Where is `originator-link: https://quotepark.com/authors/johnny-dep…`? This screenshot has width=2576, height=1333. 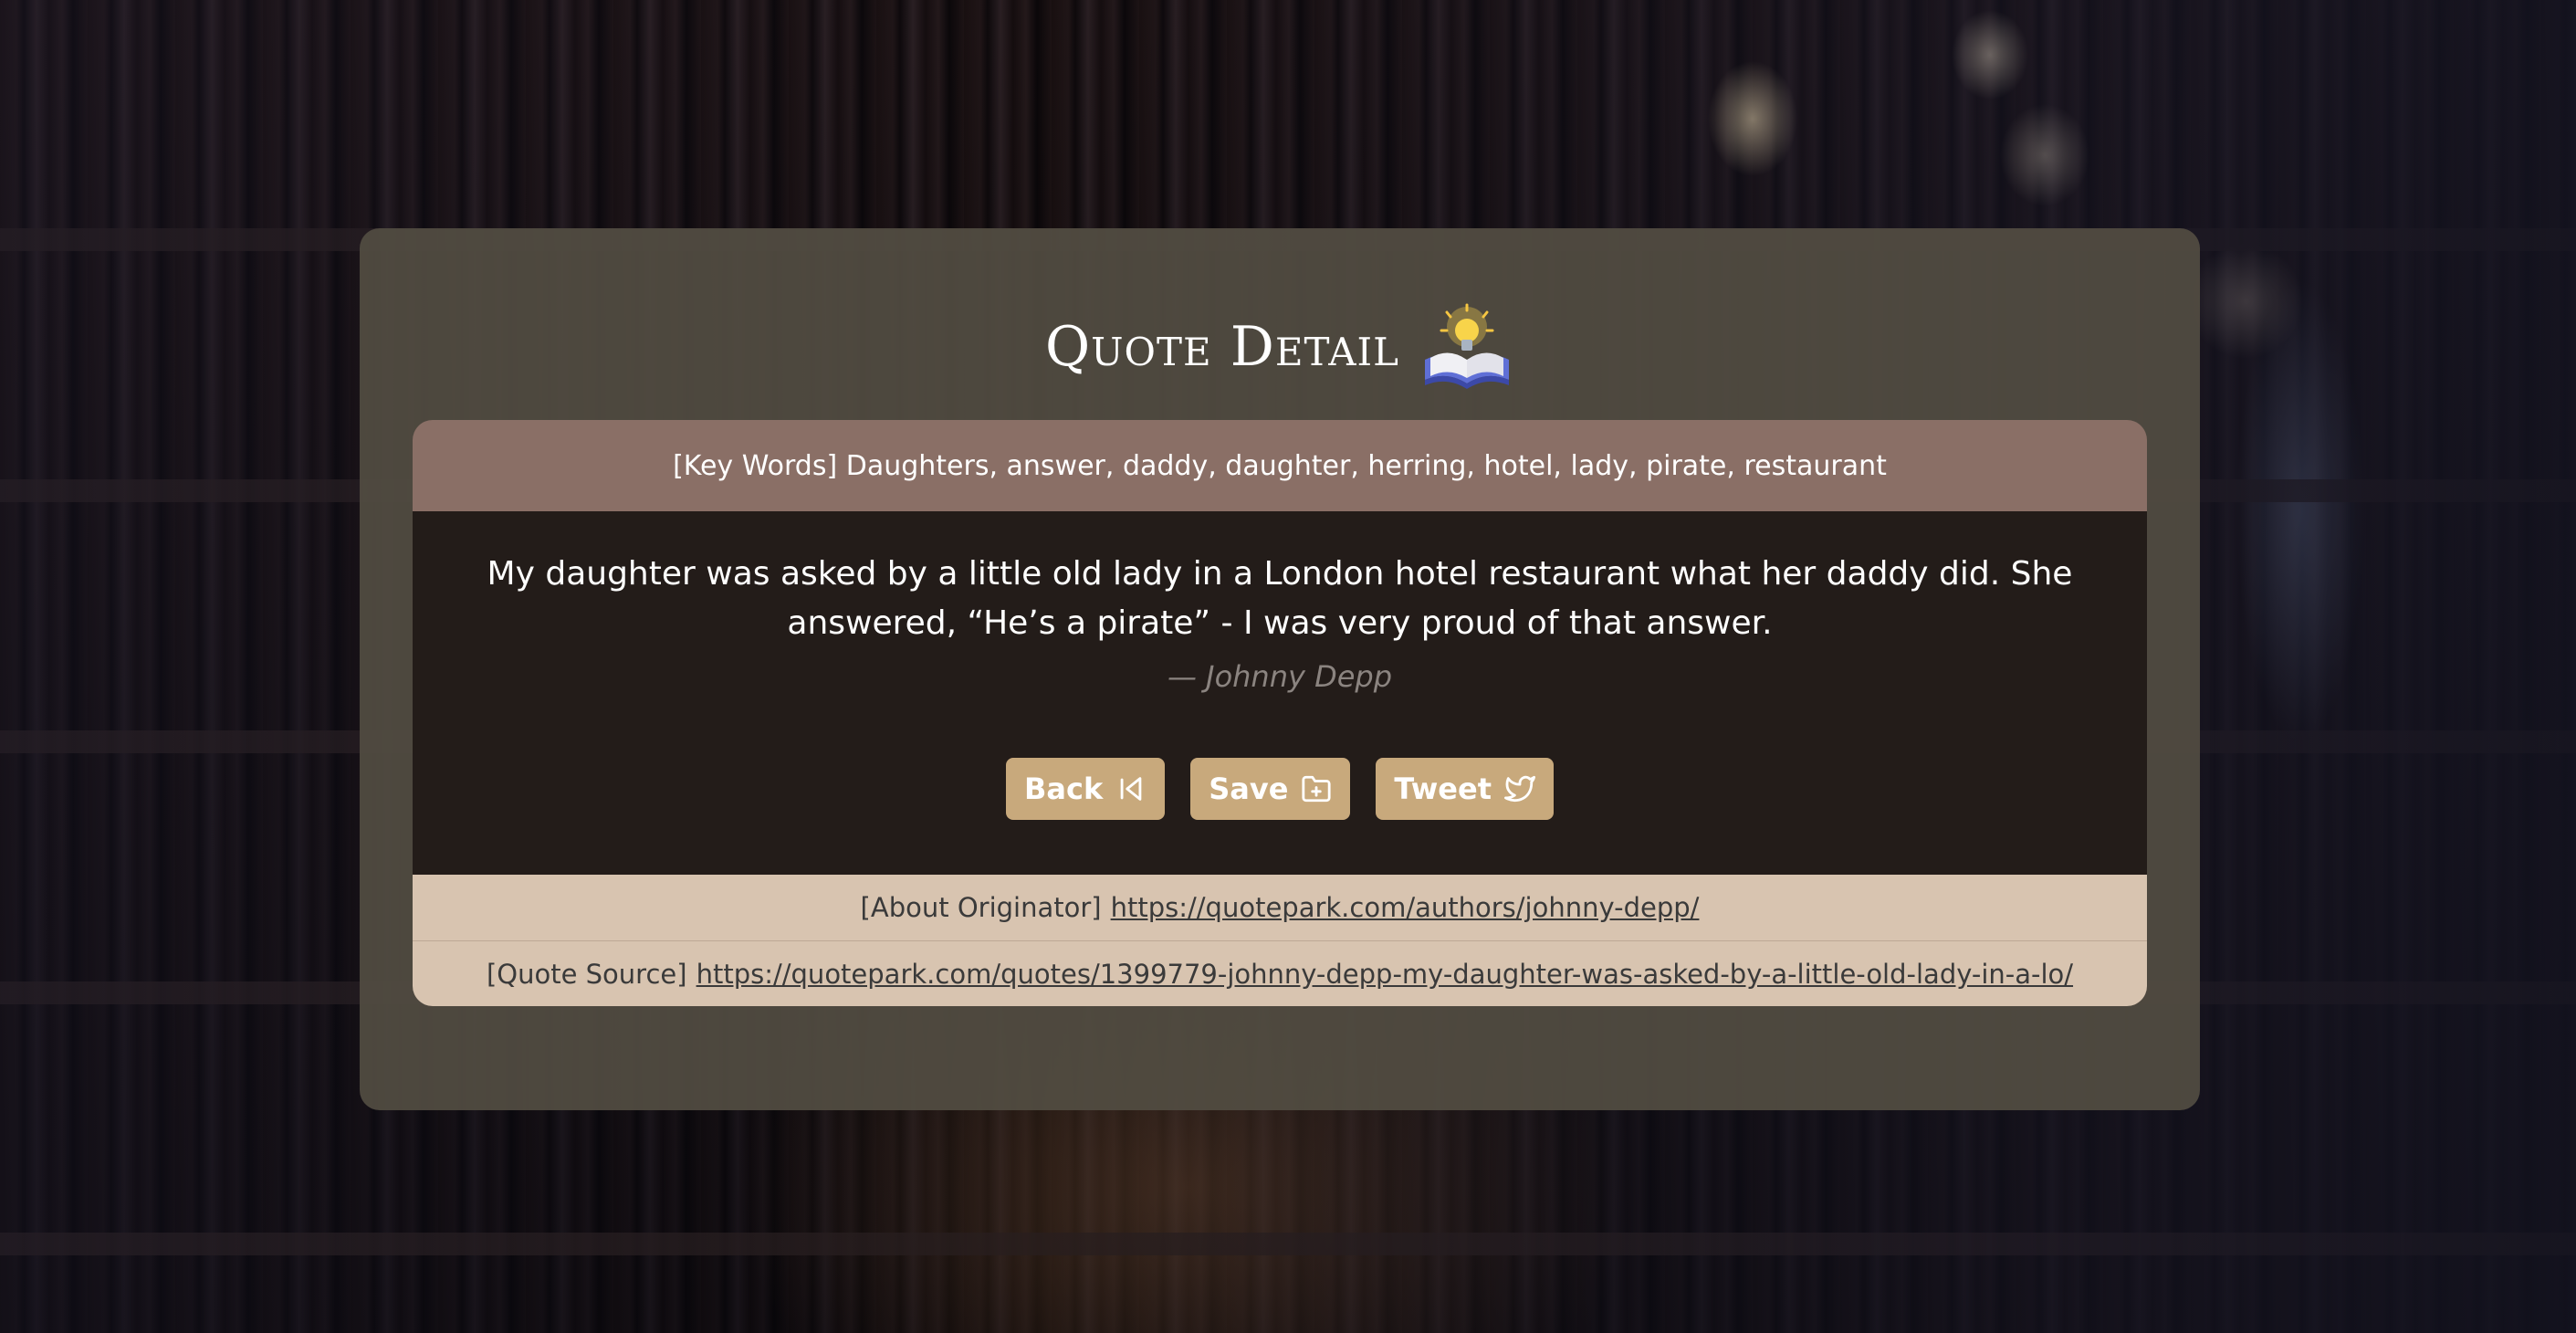 originator-link: https://quotepark.com/authors/johnny-dep… is located at coordinates (1405, 907).